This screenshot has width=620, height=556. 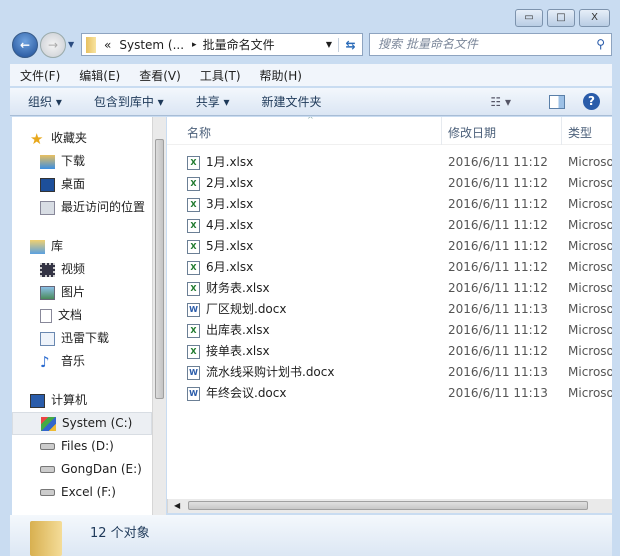 What do you see at coordinates (159, 269) in the screenshot?
I see `nav-scroll-thumb` at bounding box center [159, 269].